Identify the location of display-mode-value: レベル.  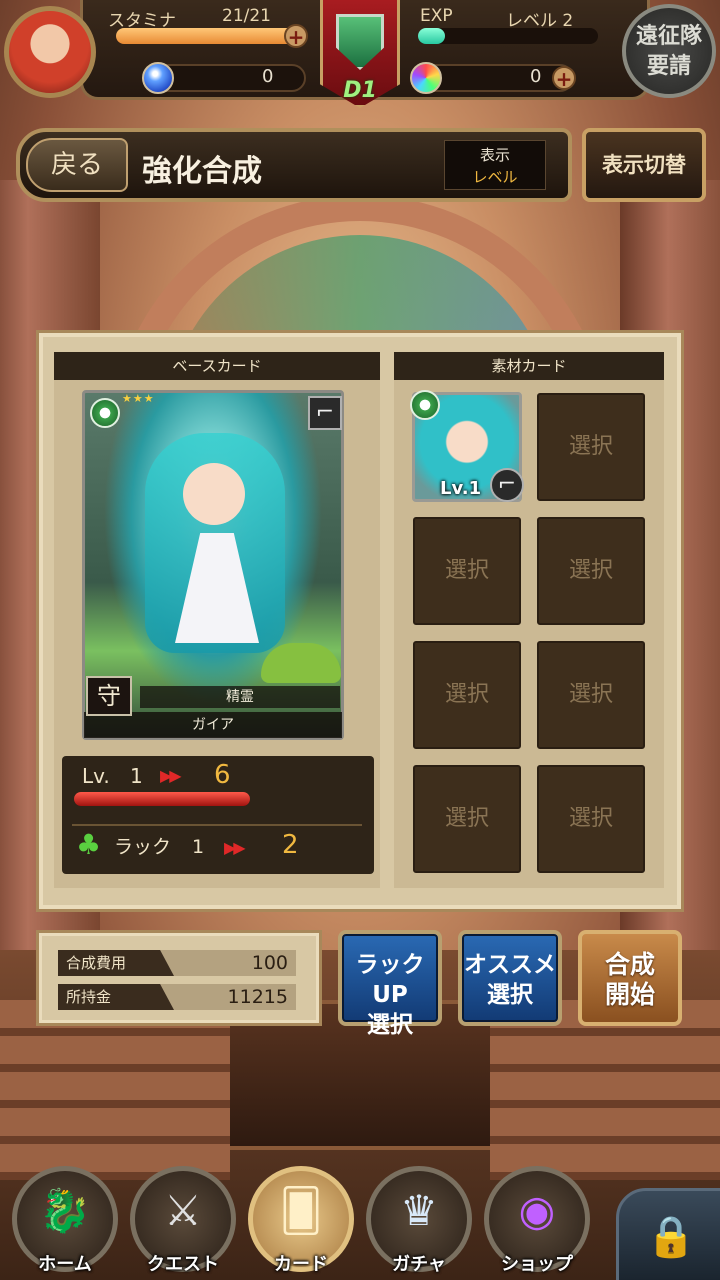
(495, 177).